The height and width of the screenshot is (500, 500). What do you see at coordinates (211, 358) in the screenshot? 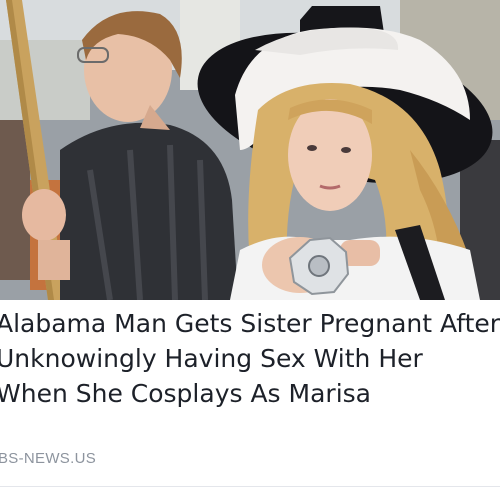
I see `headline-line-2: Unknowingly Having Sex With Her` at bounding box center [211, 358].